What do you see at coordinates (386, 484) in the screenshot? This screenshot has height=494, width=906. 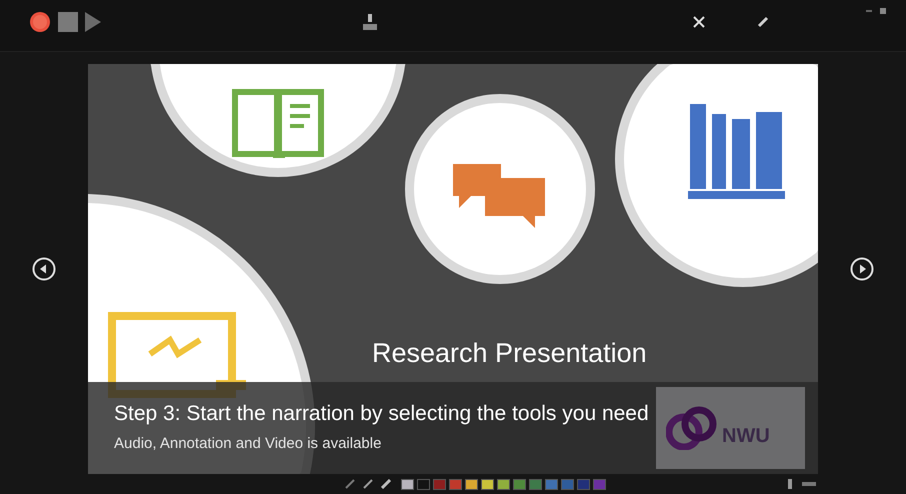 I see `highlighter-icon` at bounding box center [386, 484].